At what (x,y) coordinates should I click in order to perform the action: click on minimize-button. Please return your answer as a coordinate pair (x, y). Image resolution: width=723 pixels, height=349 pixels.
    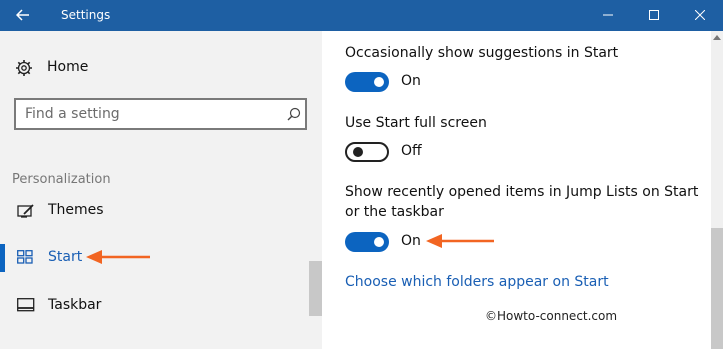
    Looking at the image, I should click on (608, 15).